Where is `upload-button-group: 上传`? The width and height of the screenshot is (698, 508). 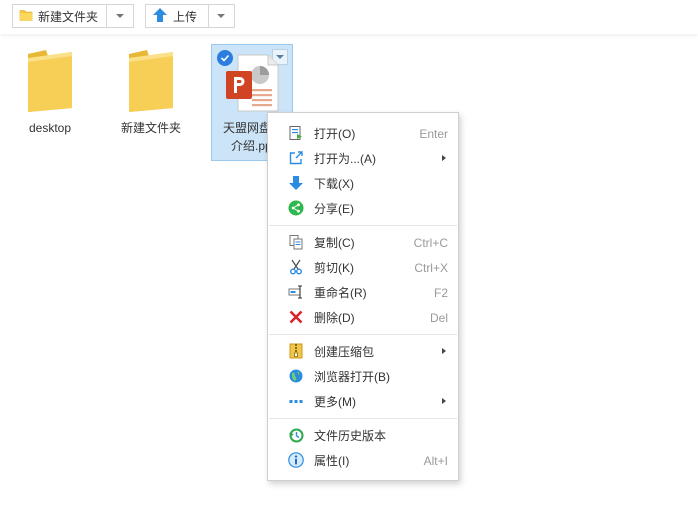 upload-button-group: 上传 is located at coordinates (190, 16).